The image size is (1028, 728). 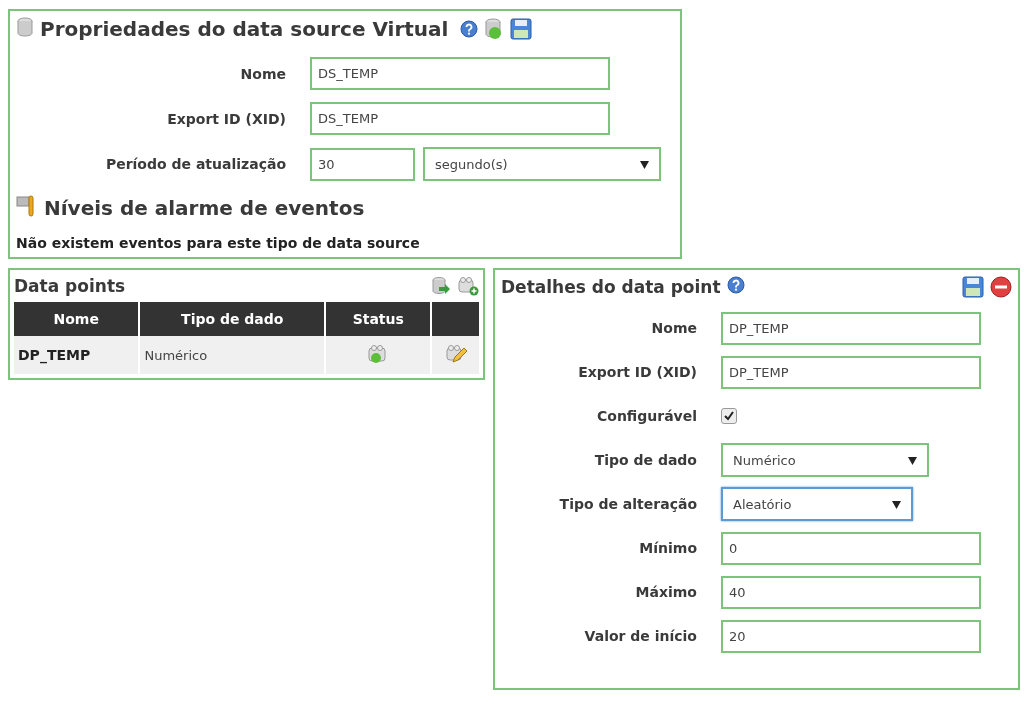 I want to click on field-label: Tipo de alteração, so click(x=627, y=504).